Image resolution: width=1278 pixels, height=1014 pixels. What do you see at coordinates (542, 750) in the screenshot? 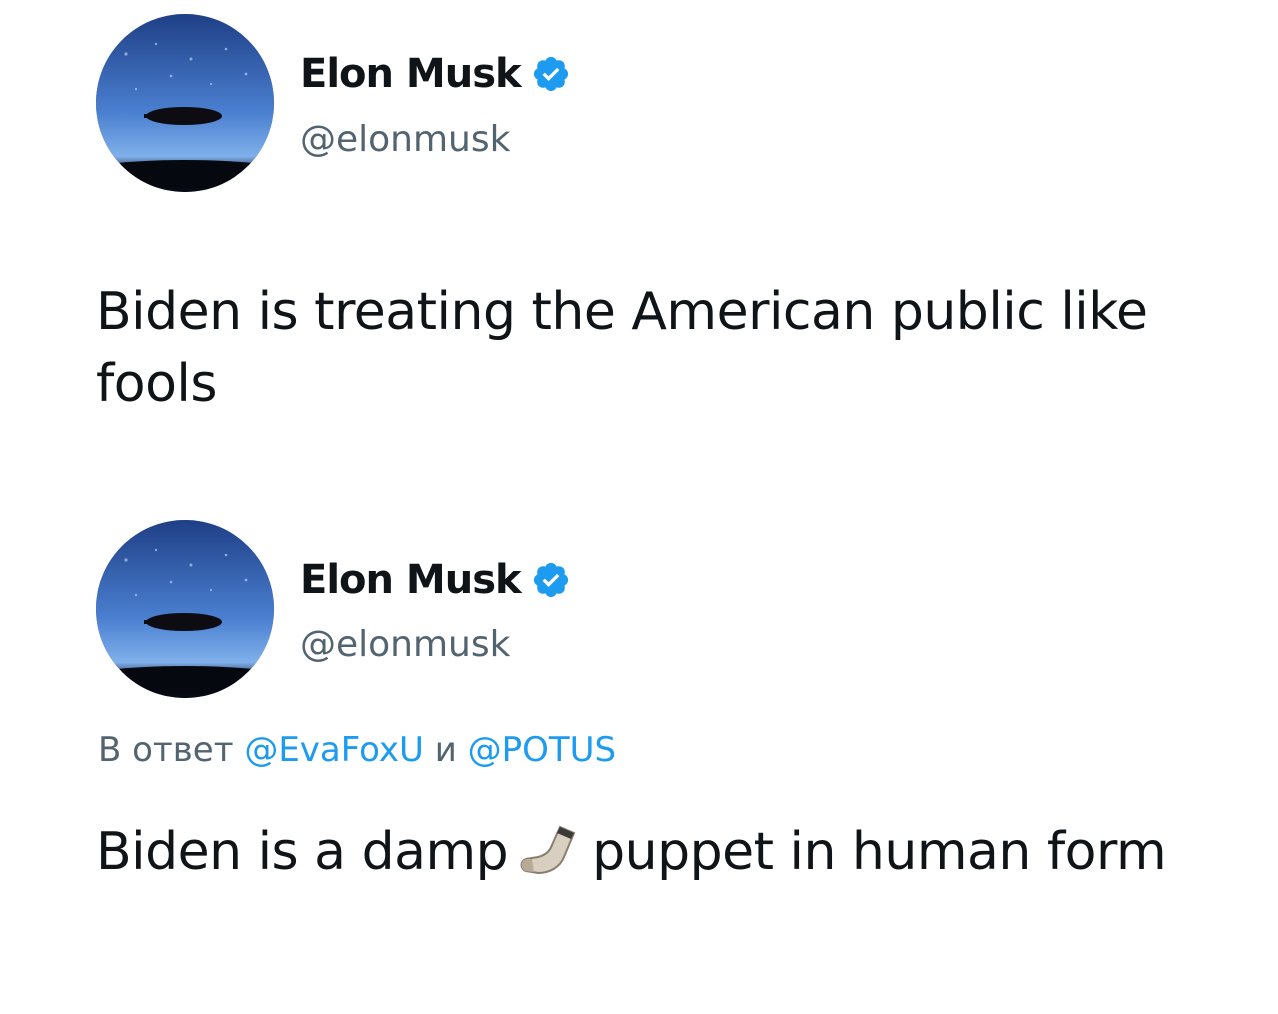
I see `mention-link: @POTUS` at bounding box center [542, 750].